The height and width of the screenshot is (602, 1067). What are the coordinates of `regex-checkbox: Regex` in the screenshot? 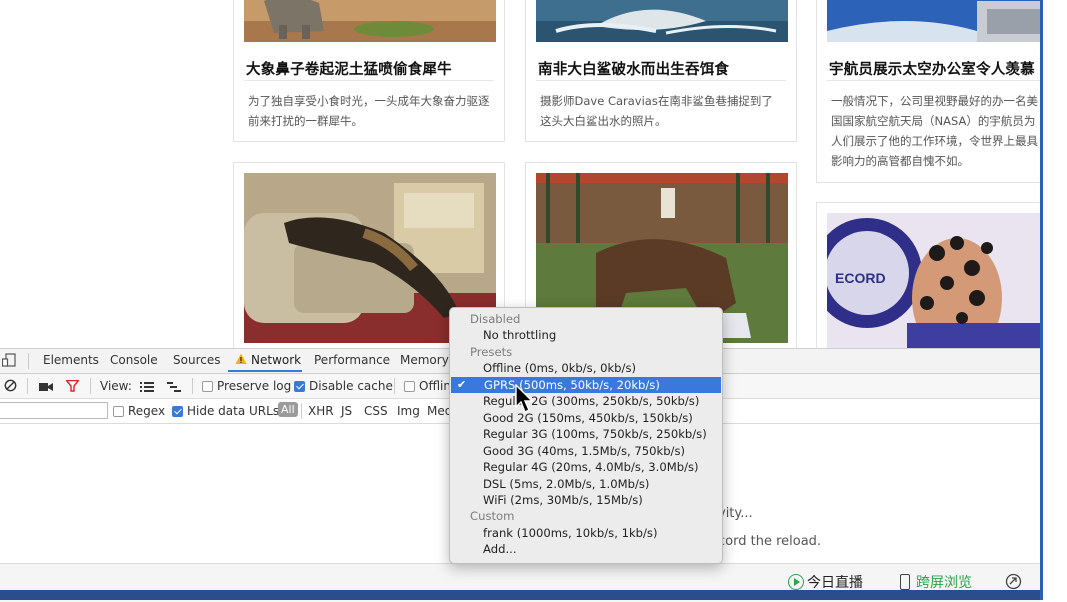 It's located at (139, 411).